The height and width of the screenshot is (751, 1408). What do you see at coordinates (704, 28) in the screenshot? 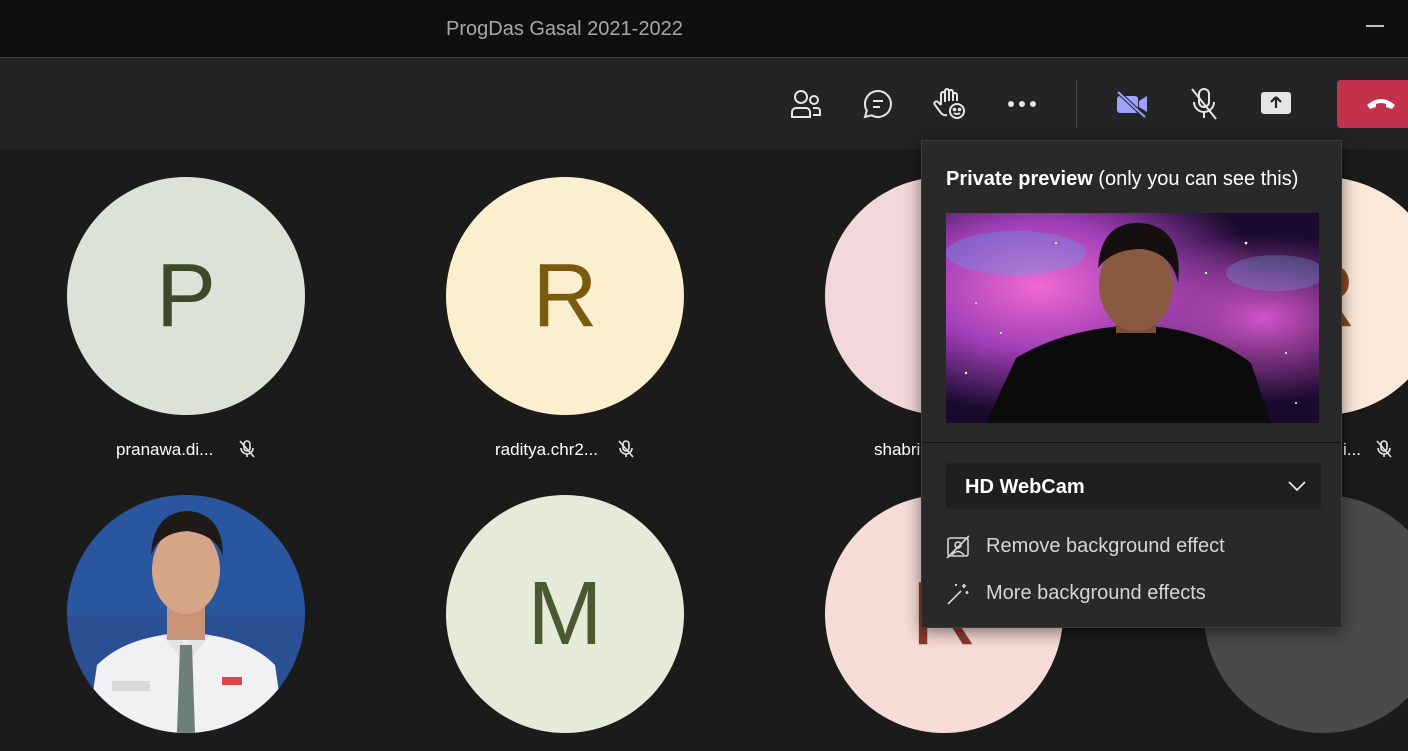
I see `title-bar: ProgDas Gasal 2021-2022` at bounding box center [704, 28].